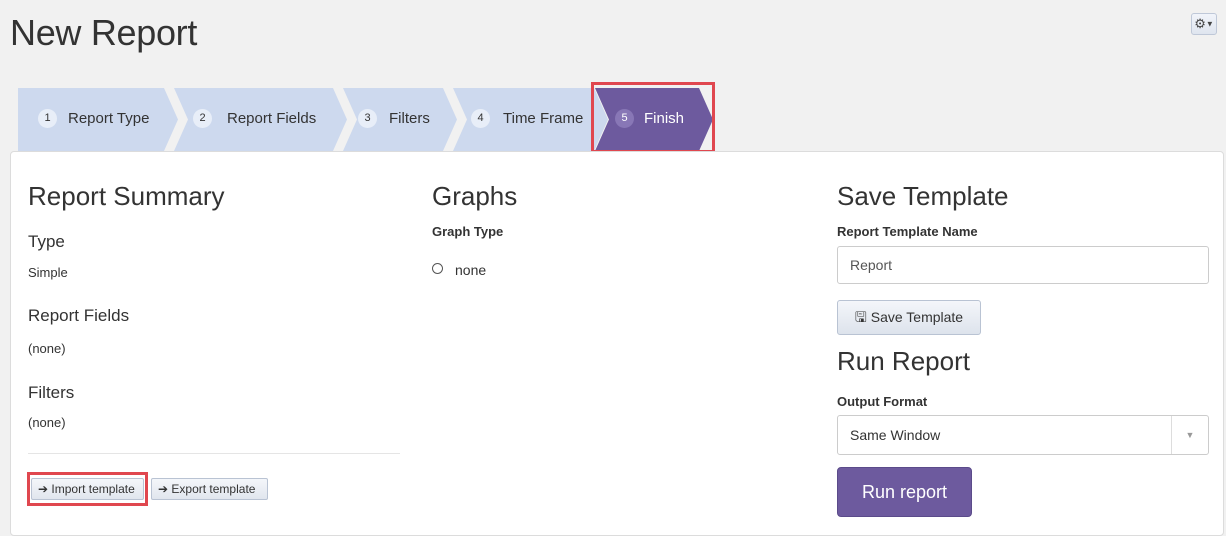 This screenshot has width=1226, height=536. I want to click on filters-value: (none), so click(47, 422).